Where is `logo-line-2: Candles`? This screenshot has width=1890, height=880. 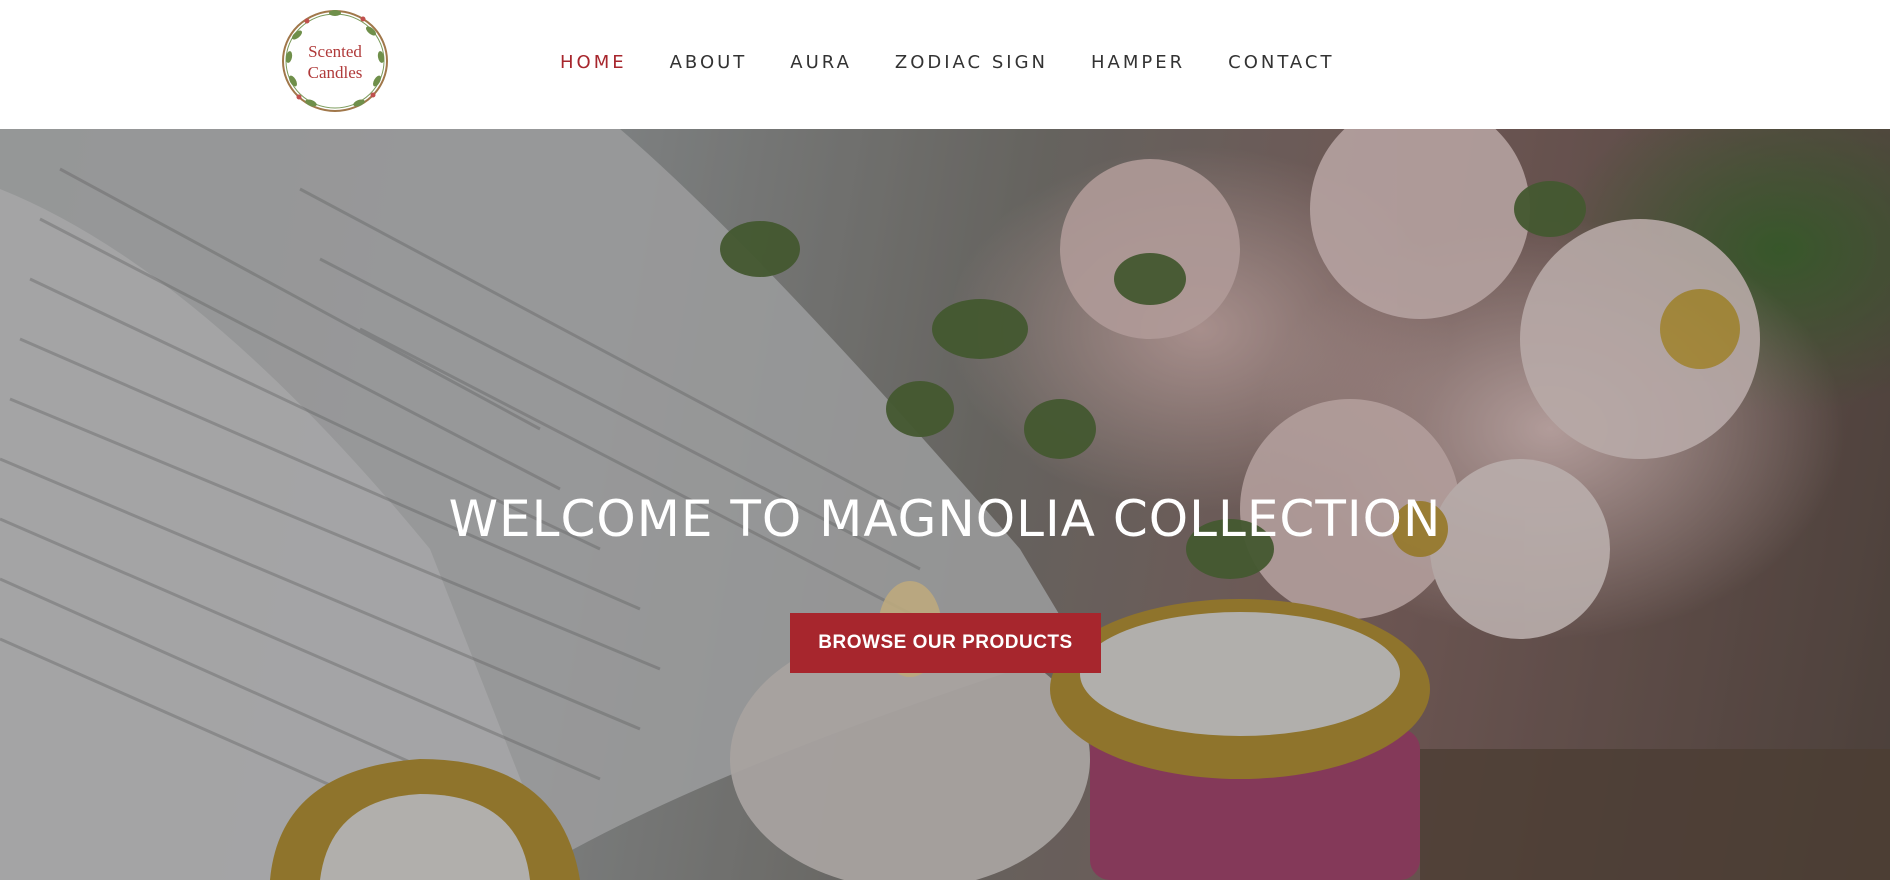 logo-line-2: Candles is located at coordinates (335, 72).